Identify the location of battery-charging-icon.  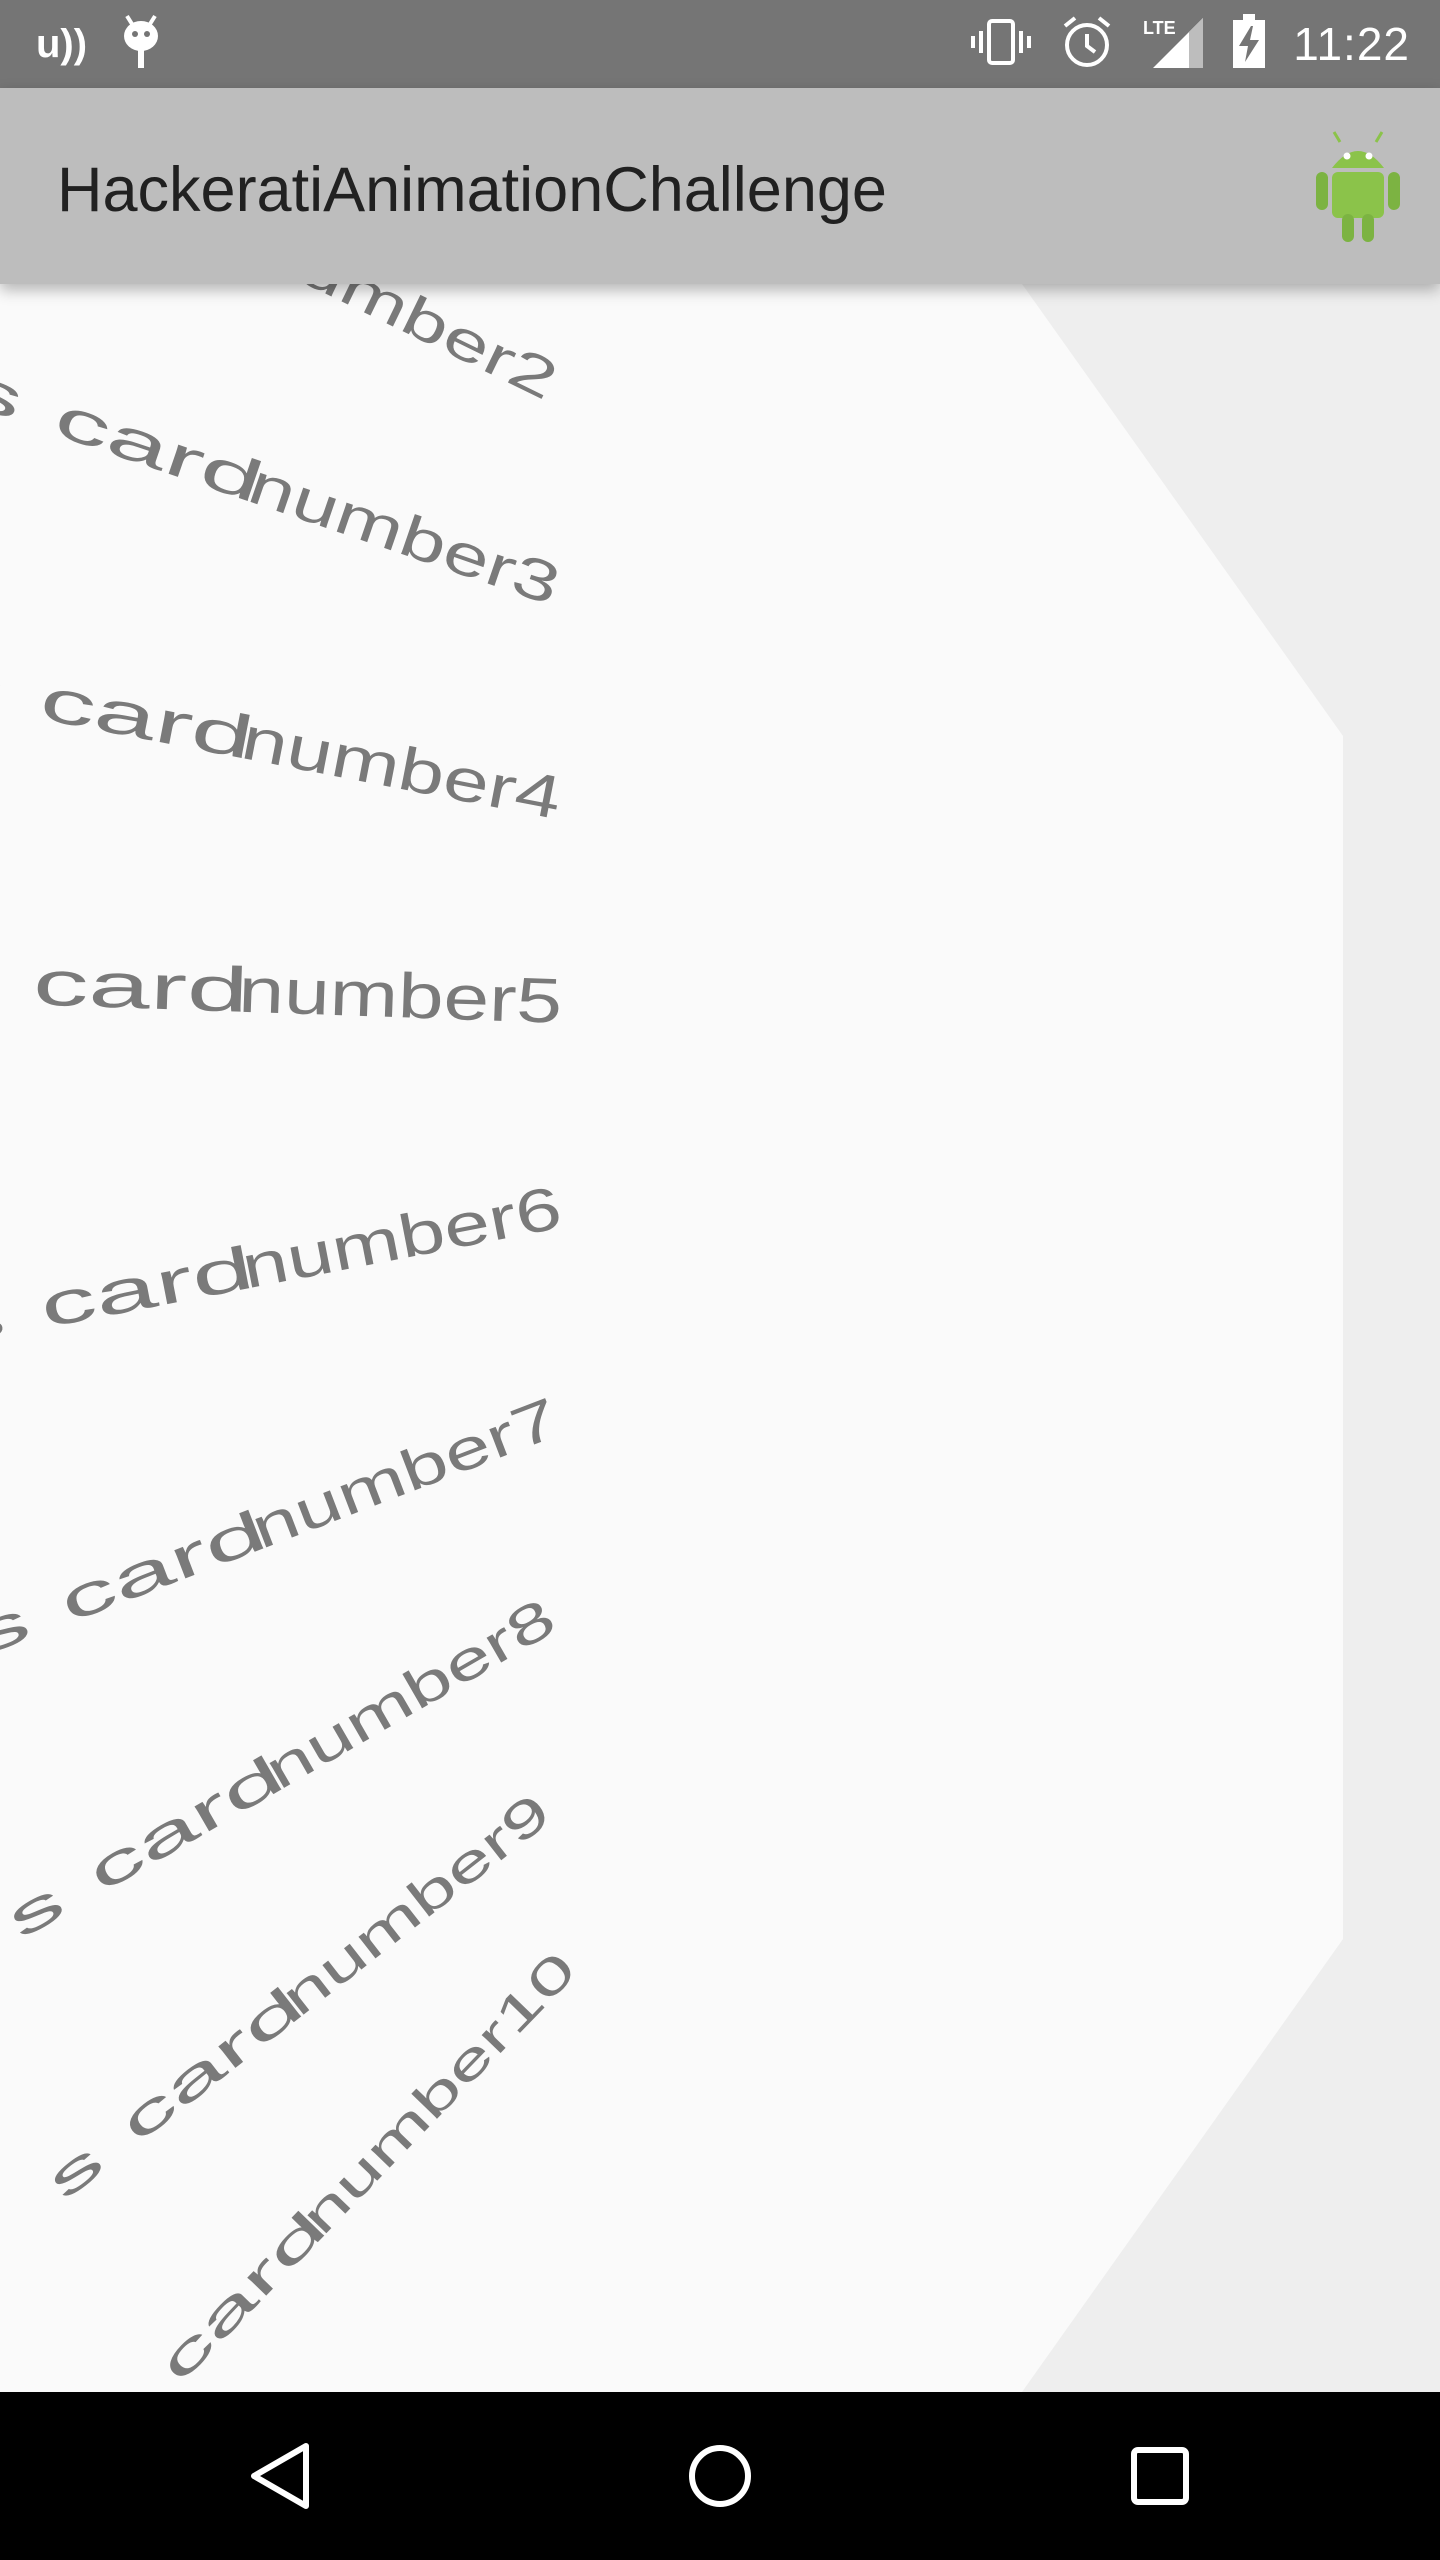
(1249, 44).